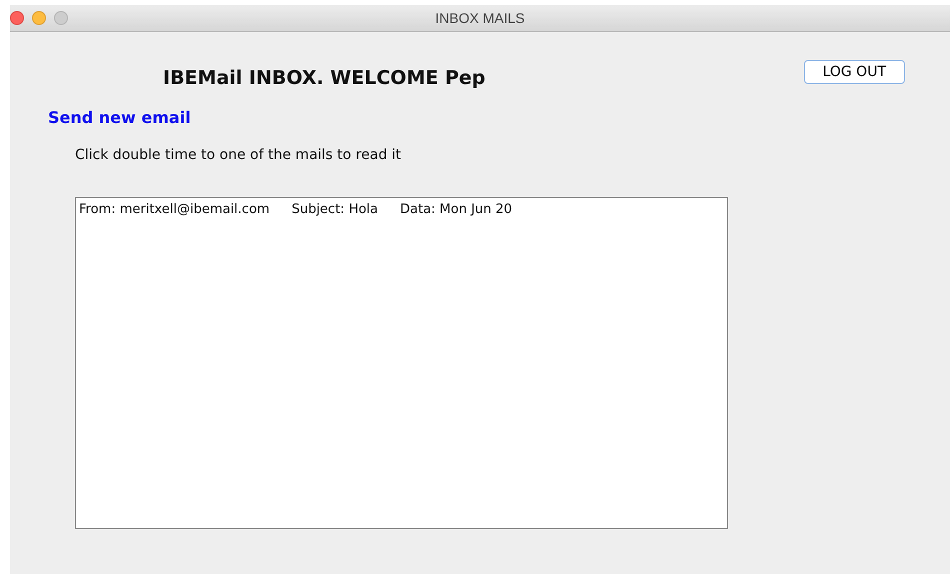  Describe the element at coordinates (61, 18) in the screenshot. I see `zoom-button` at that location.